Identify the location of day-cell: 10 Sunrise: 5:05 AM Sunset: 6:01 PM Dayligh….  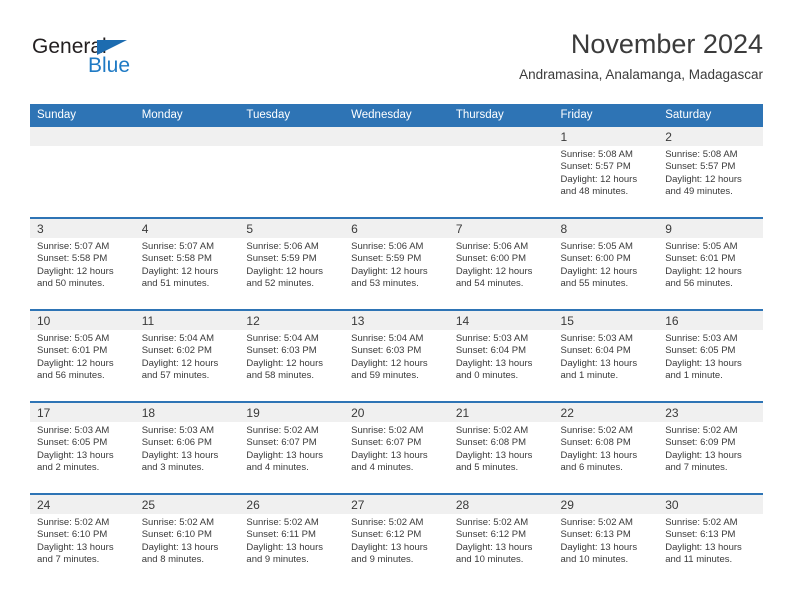
(82, 355).